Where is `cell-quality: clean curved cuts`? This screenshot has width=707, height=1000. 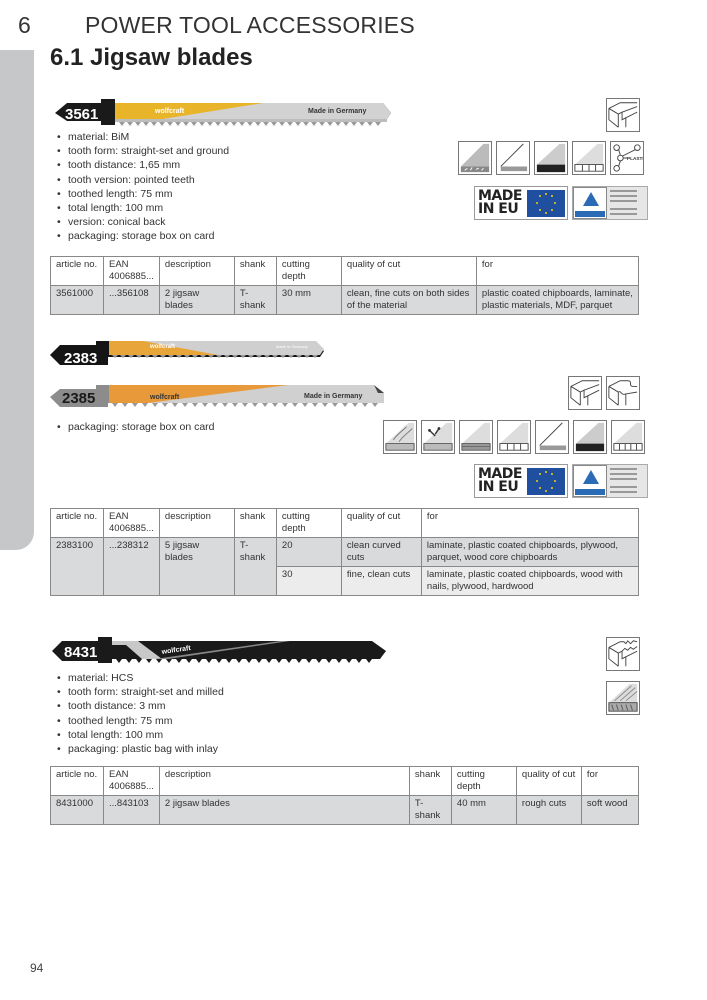
cell-quality: clean curved cuts is located at coordinates (381, 552).